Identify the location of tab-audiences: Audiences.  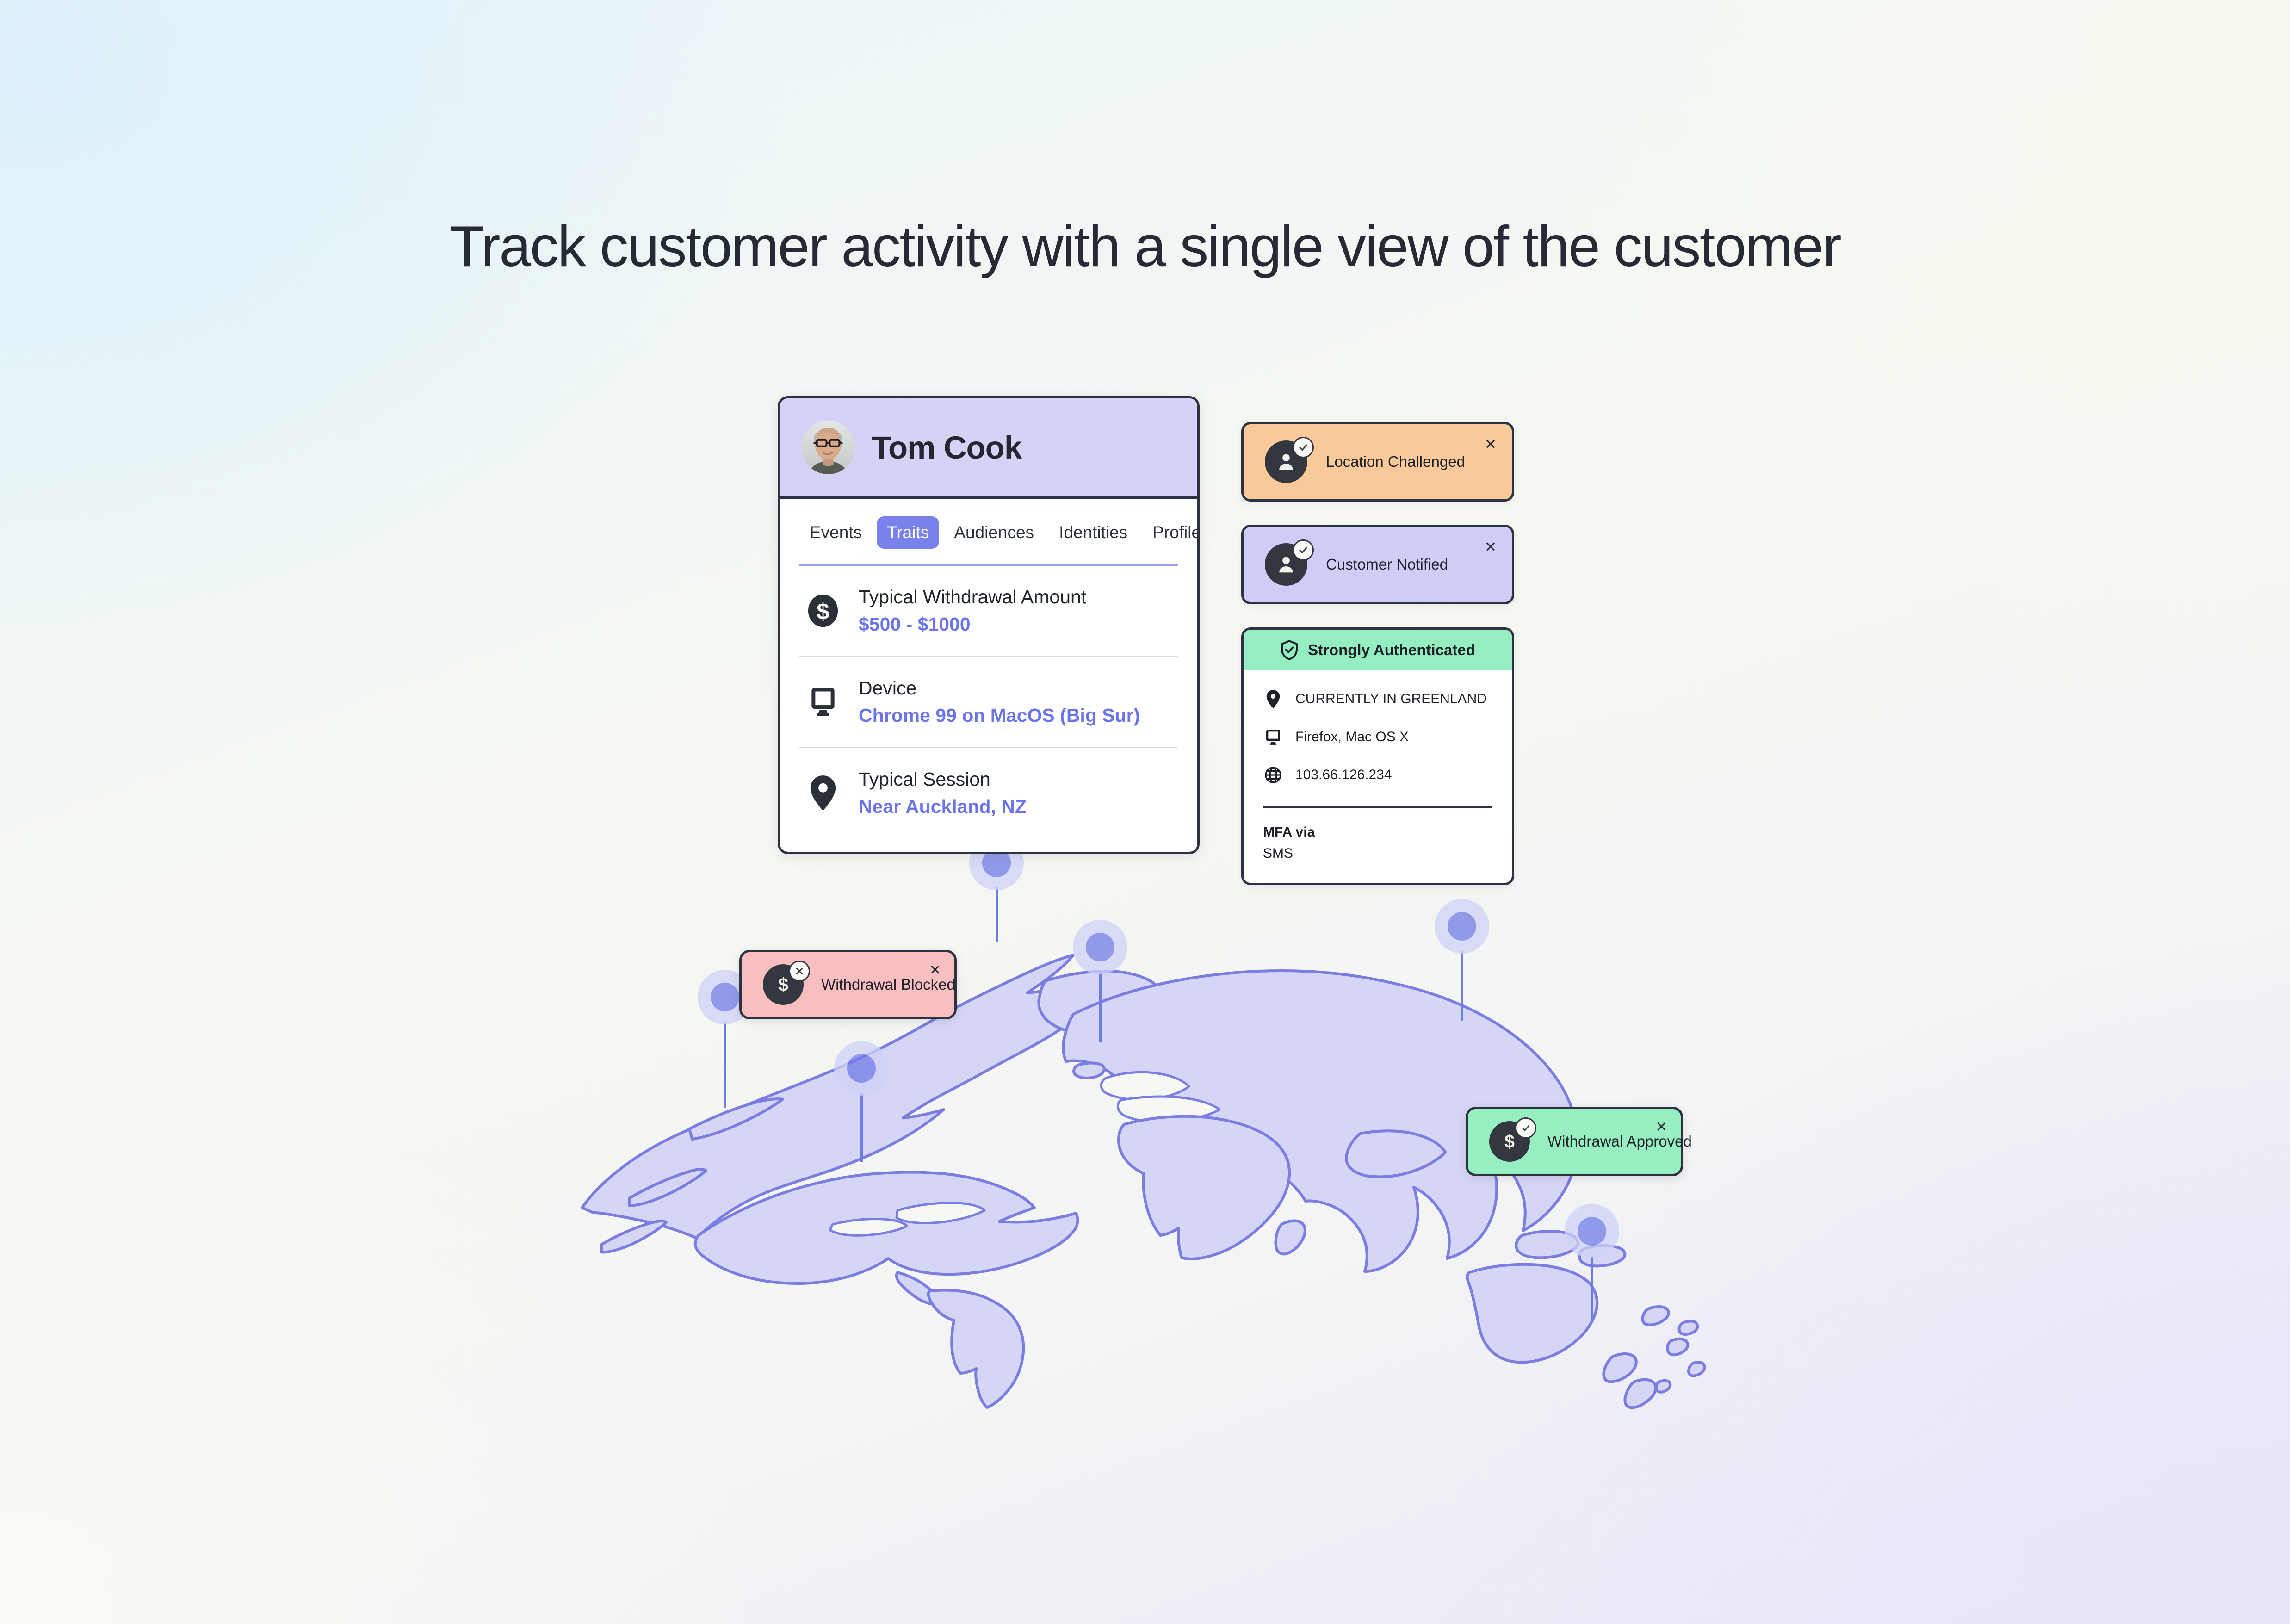
(994, 532).